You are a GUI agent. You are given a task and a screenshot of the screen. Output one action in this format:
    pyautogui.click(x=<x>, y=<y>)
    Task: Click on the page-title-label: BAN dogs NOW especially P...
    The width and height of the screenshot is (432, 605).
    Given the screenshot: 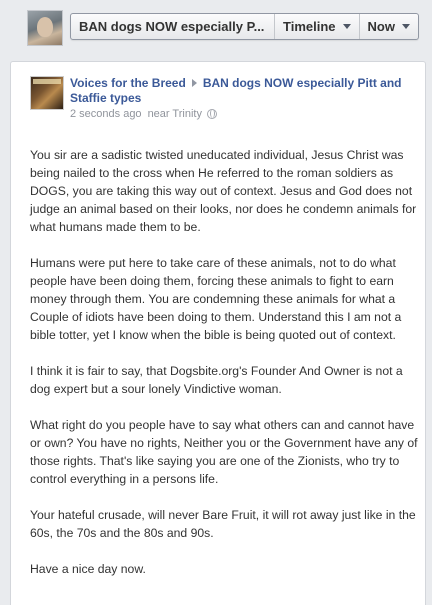 What is the action you would take?
    pyautogui.click(x=172, y=26)
    